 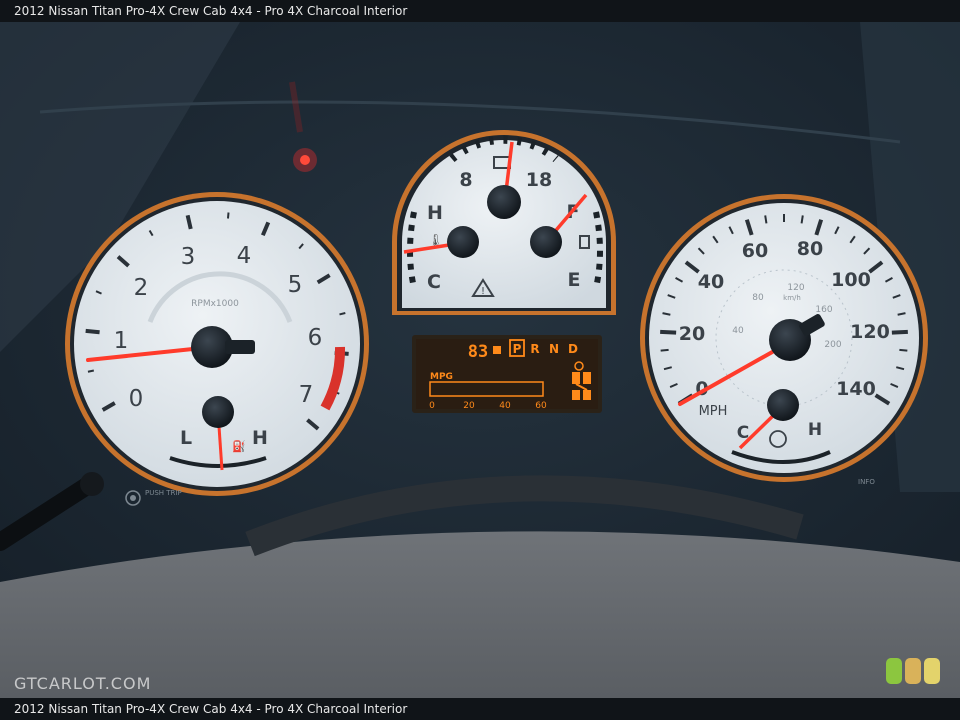 What do you see at coordinates (692, 334) in the screenshot?
I see `mph-20: 20` at bounding box center [692, 334].